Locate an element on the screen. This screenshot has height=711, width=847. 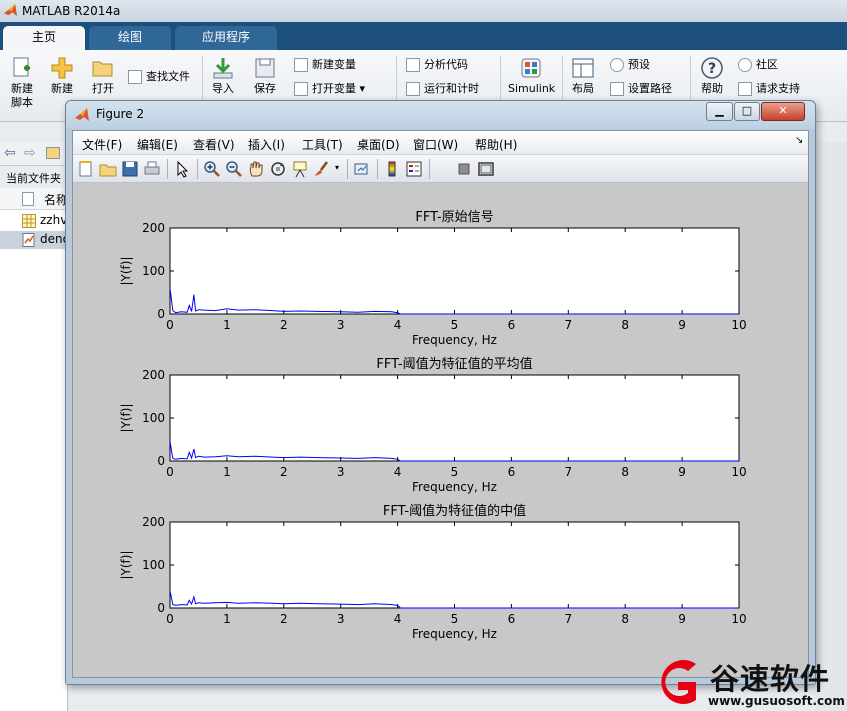
current-folder-panel: 当前文件夹 名称 zzhv deno is located at coordinates (35, 438).